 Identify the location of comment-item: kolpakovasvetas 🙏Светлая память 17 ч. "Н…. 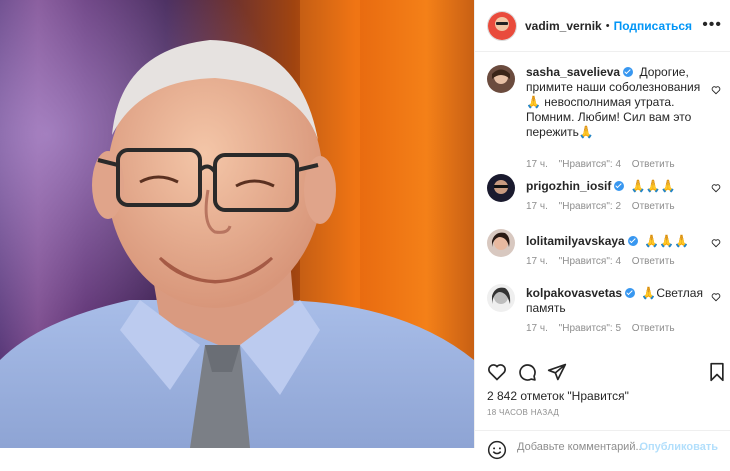
(605, 311).